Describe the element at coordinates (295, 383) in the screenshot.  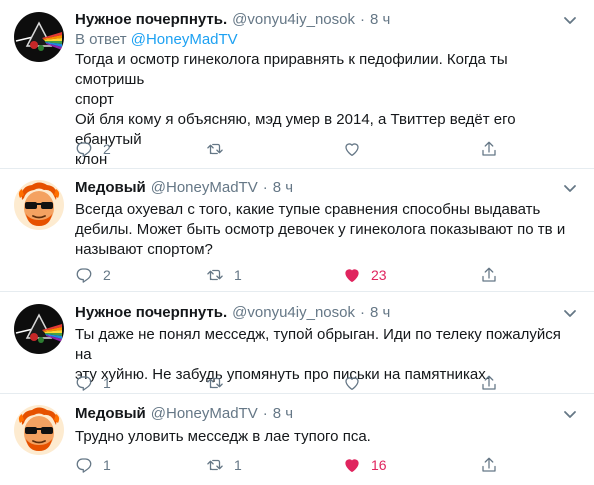
I see `tweet-actions: 1` at that location.